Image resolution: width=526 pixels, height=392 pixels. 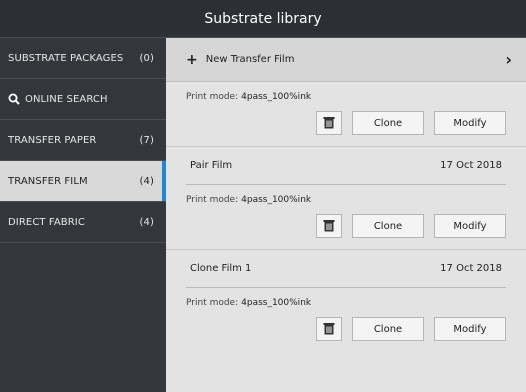 I want to click on sidebar-item-label: SUBSTRATE PACKAGES, so click(x=66, y=58).